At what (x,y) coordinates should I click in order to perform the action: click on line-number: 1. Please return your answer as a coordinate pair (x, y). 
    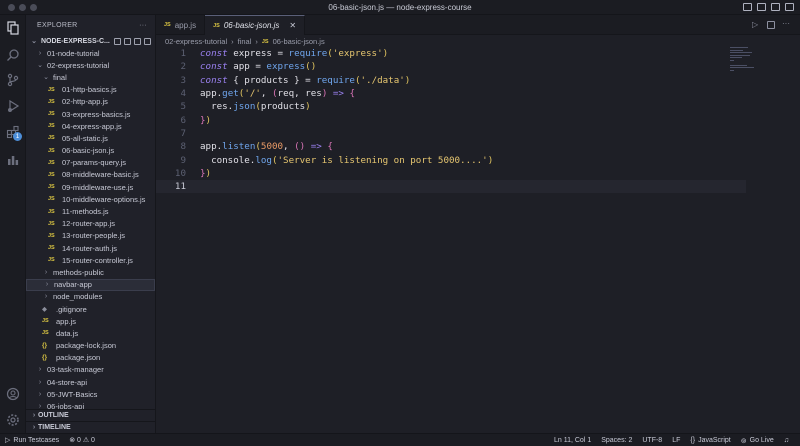
    Looking at the image, I should click on (183, 54).